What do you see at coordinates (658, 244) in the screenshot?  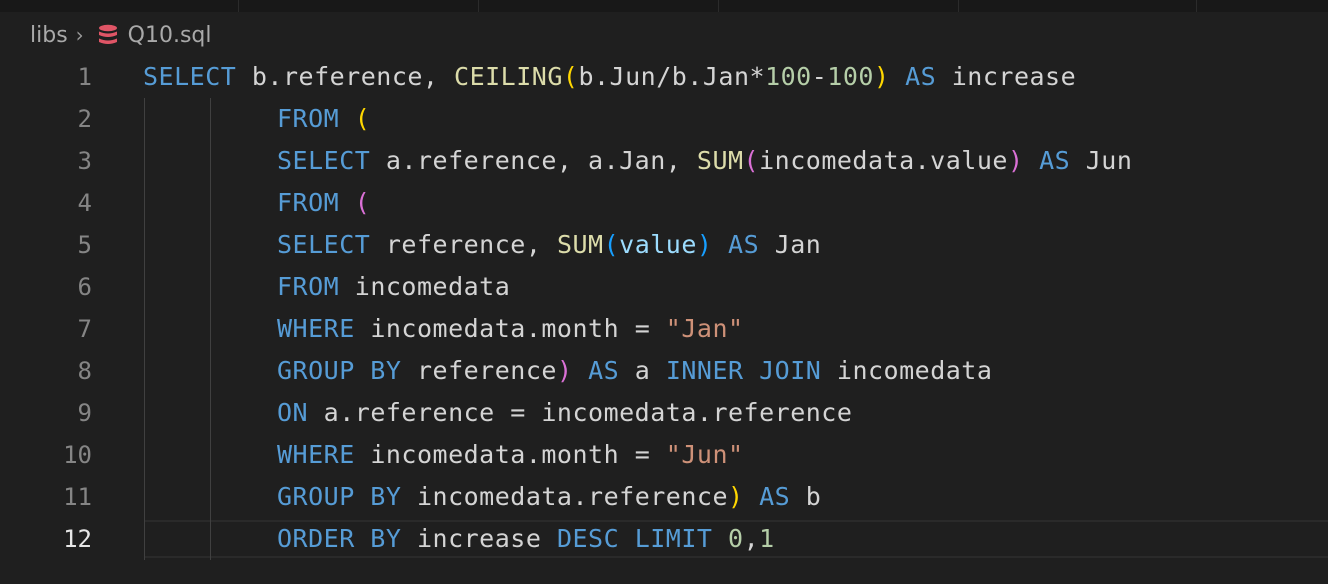 I see `code-token: value` at bounding box center [658, 244].